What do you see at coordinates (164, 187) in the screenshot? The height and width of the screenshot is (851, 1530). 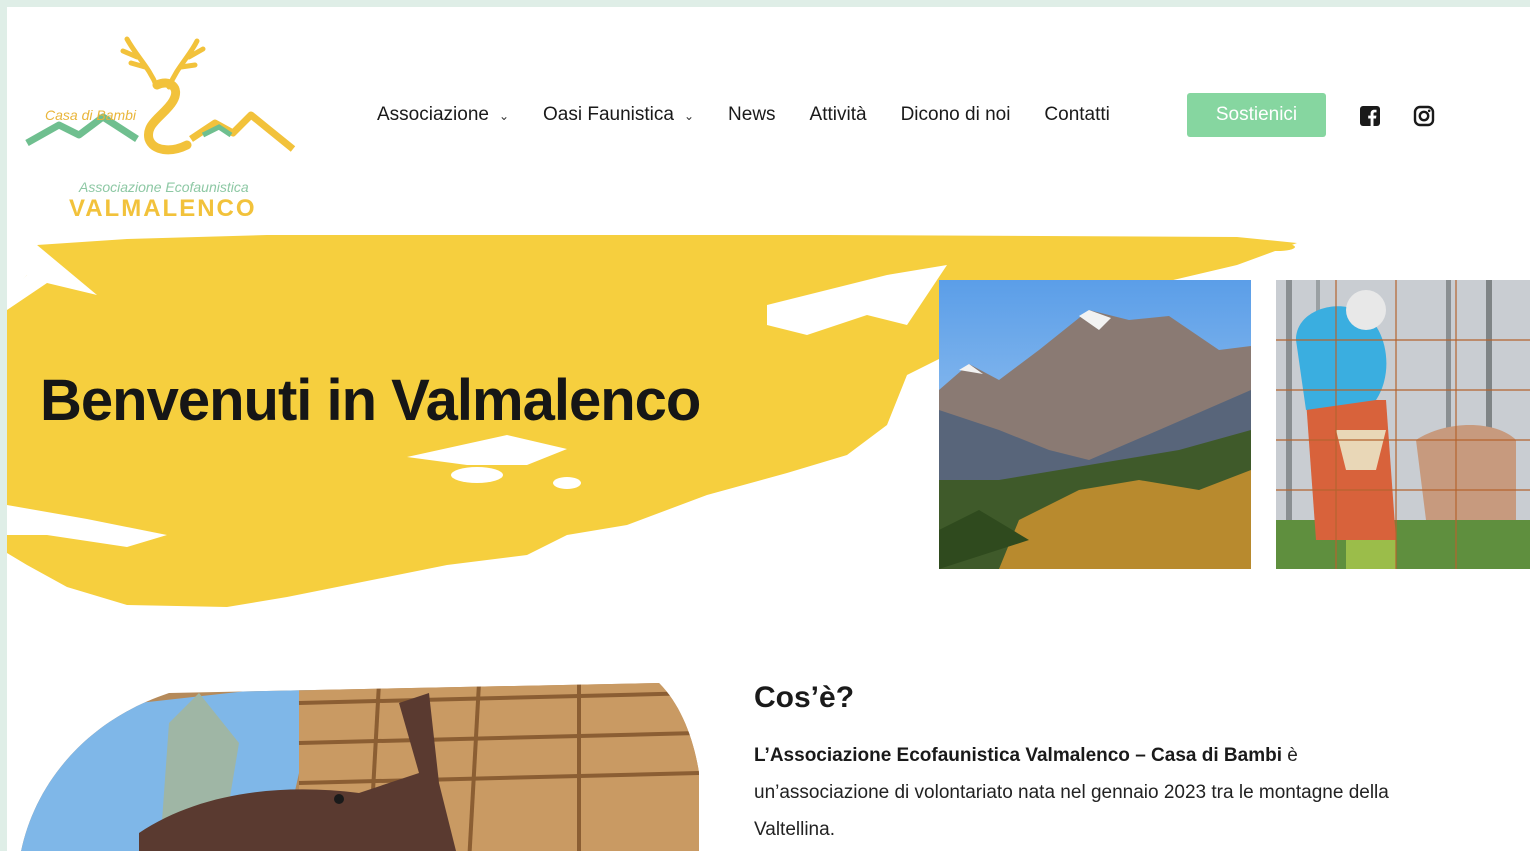 I see `logo-association-text: Associazione Ecofaunistica` at bounding box center [164, 187].